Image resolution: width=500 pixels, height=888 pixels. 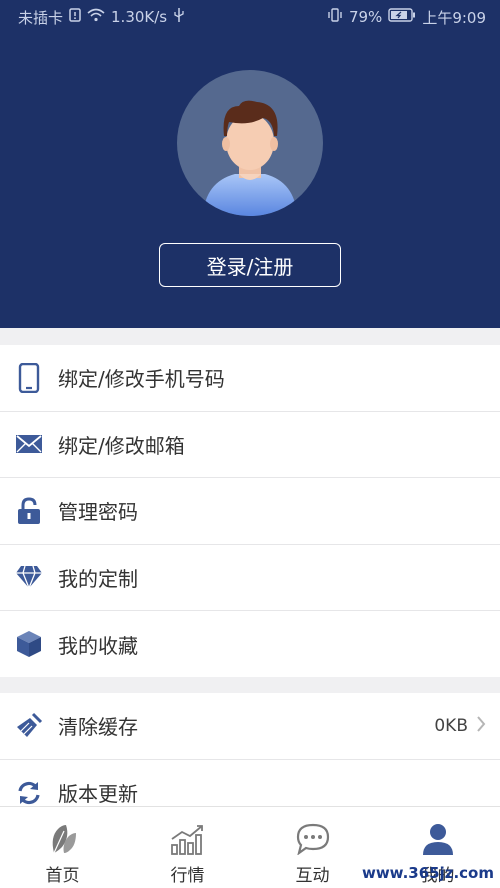 I want to click on menu-item-label: 我的定制, so click(x=98, y=578).